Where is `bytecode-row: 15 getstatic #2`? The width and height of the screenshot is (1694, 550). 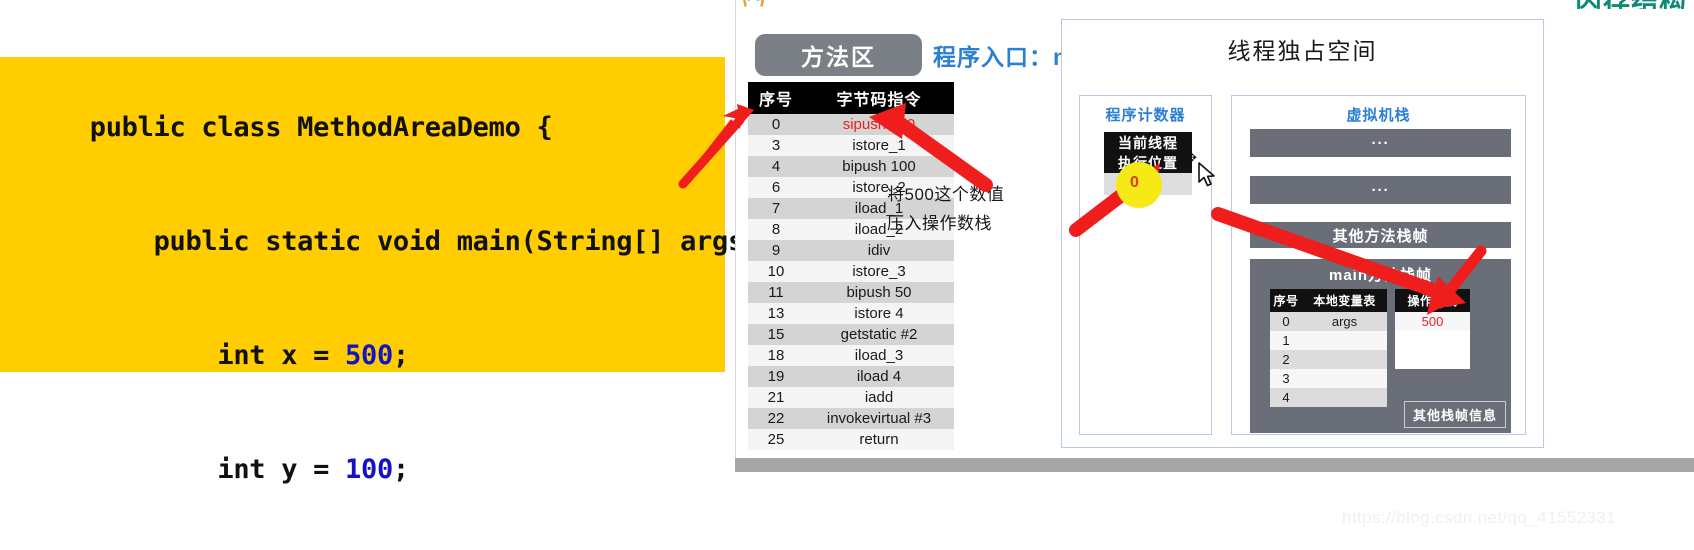
bytecode-row: 15 getstatic #2 is located at coordinates (851, 334).